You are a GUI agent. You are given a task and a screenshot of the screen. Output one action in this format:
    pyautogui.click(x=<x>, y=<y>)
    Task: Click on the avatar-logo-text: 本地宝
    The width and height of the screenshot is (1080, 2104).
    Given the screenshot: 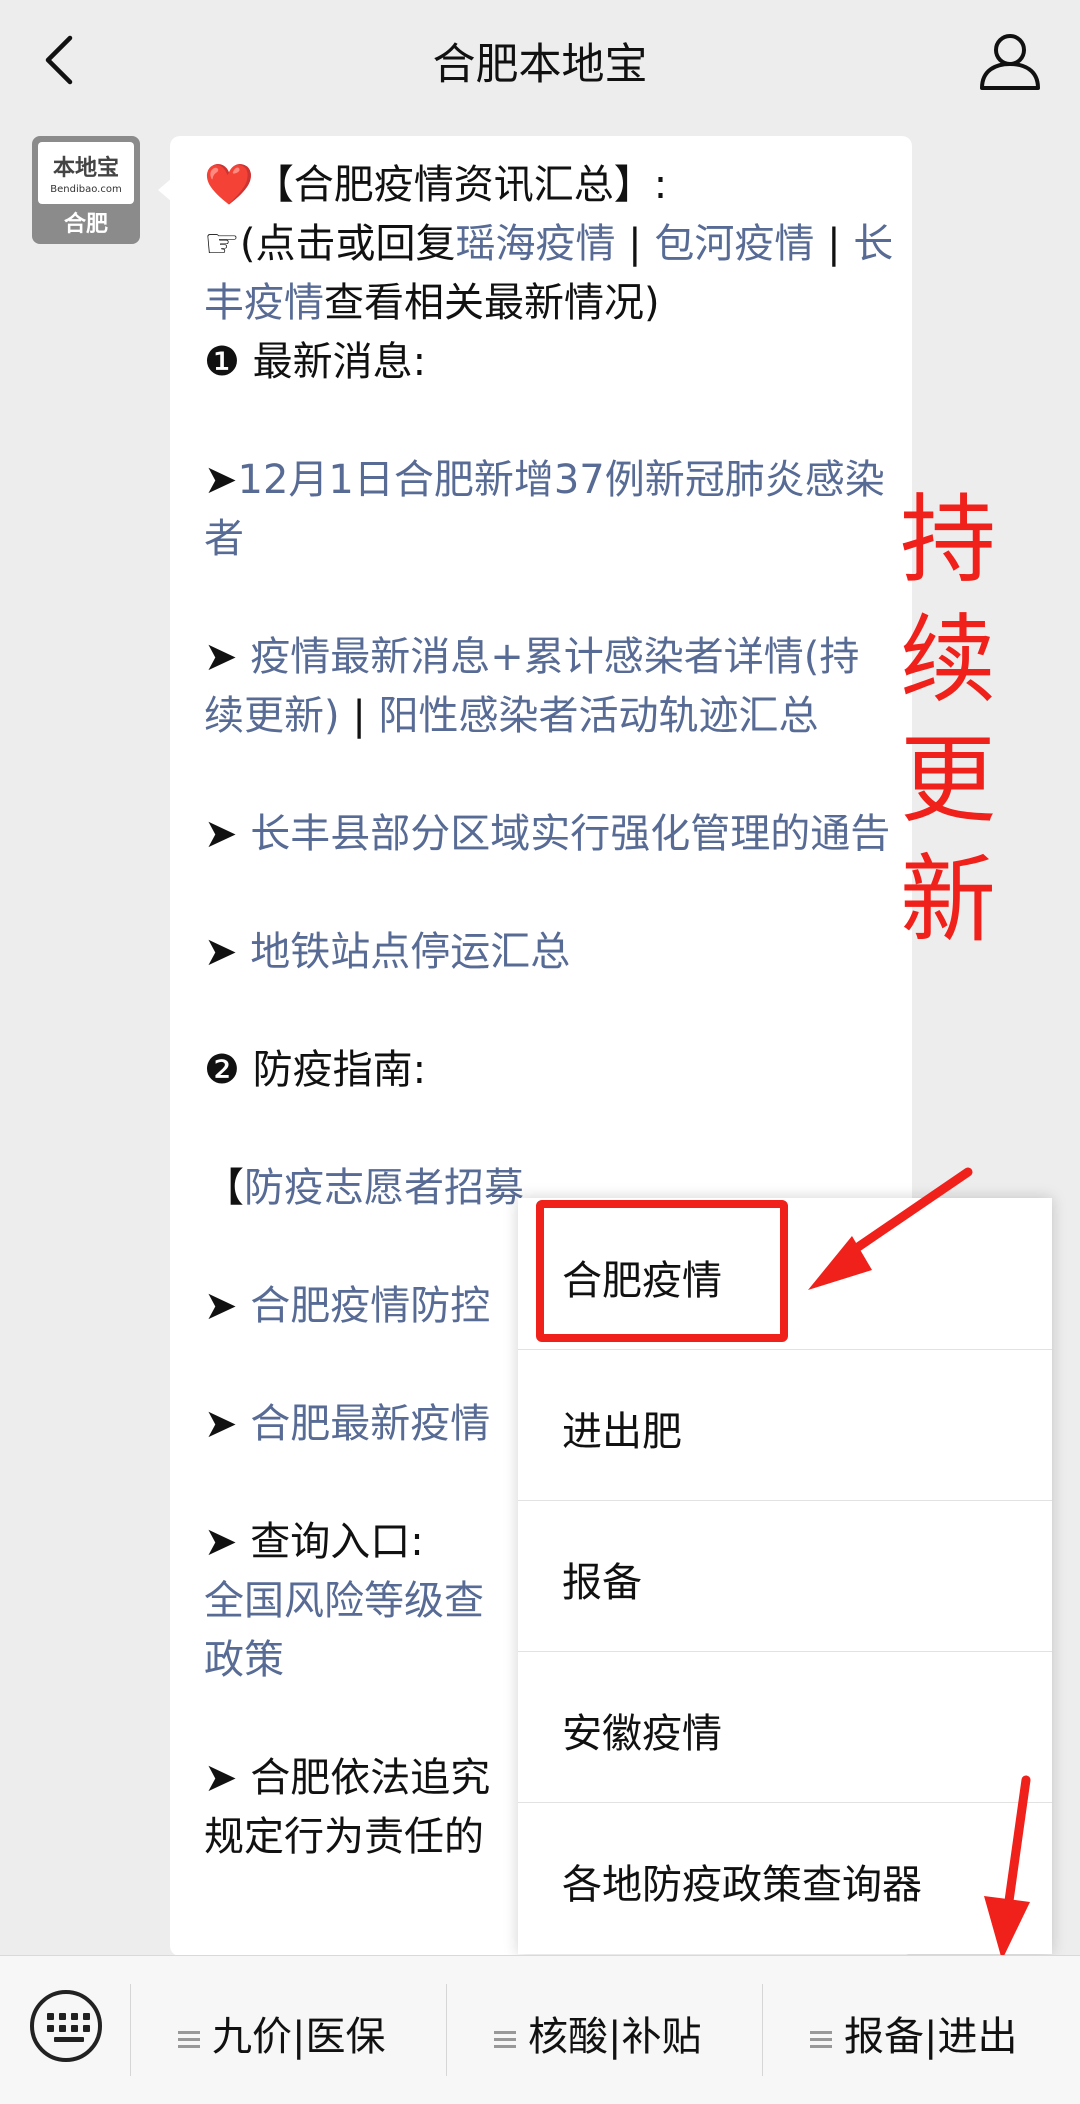 What is the action you would take?
    pyautogui.click(x=85, y=168)
    